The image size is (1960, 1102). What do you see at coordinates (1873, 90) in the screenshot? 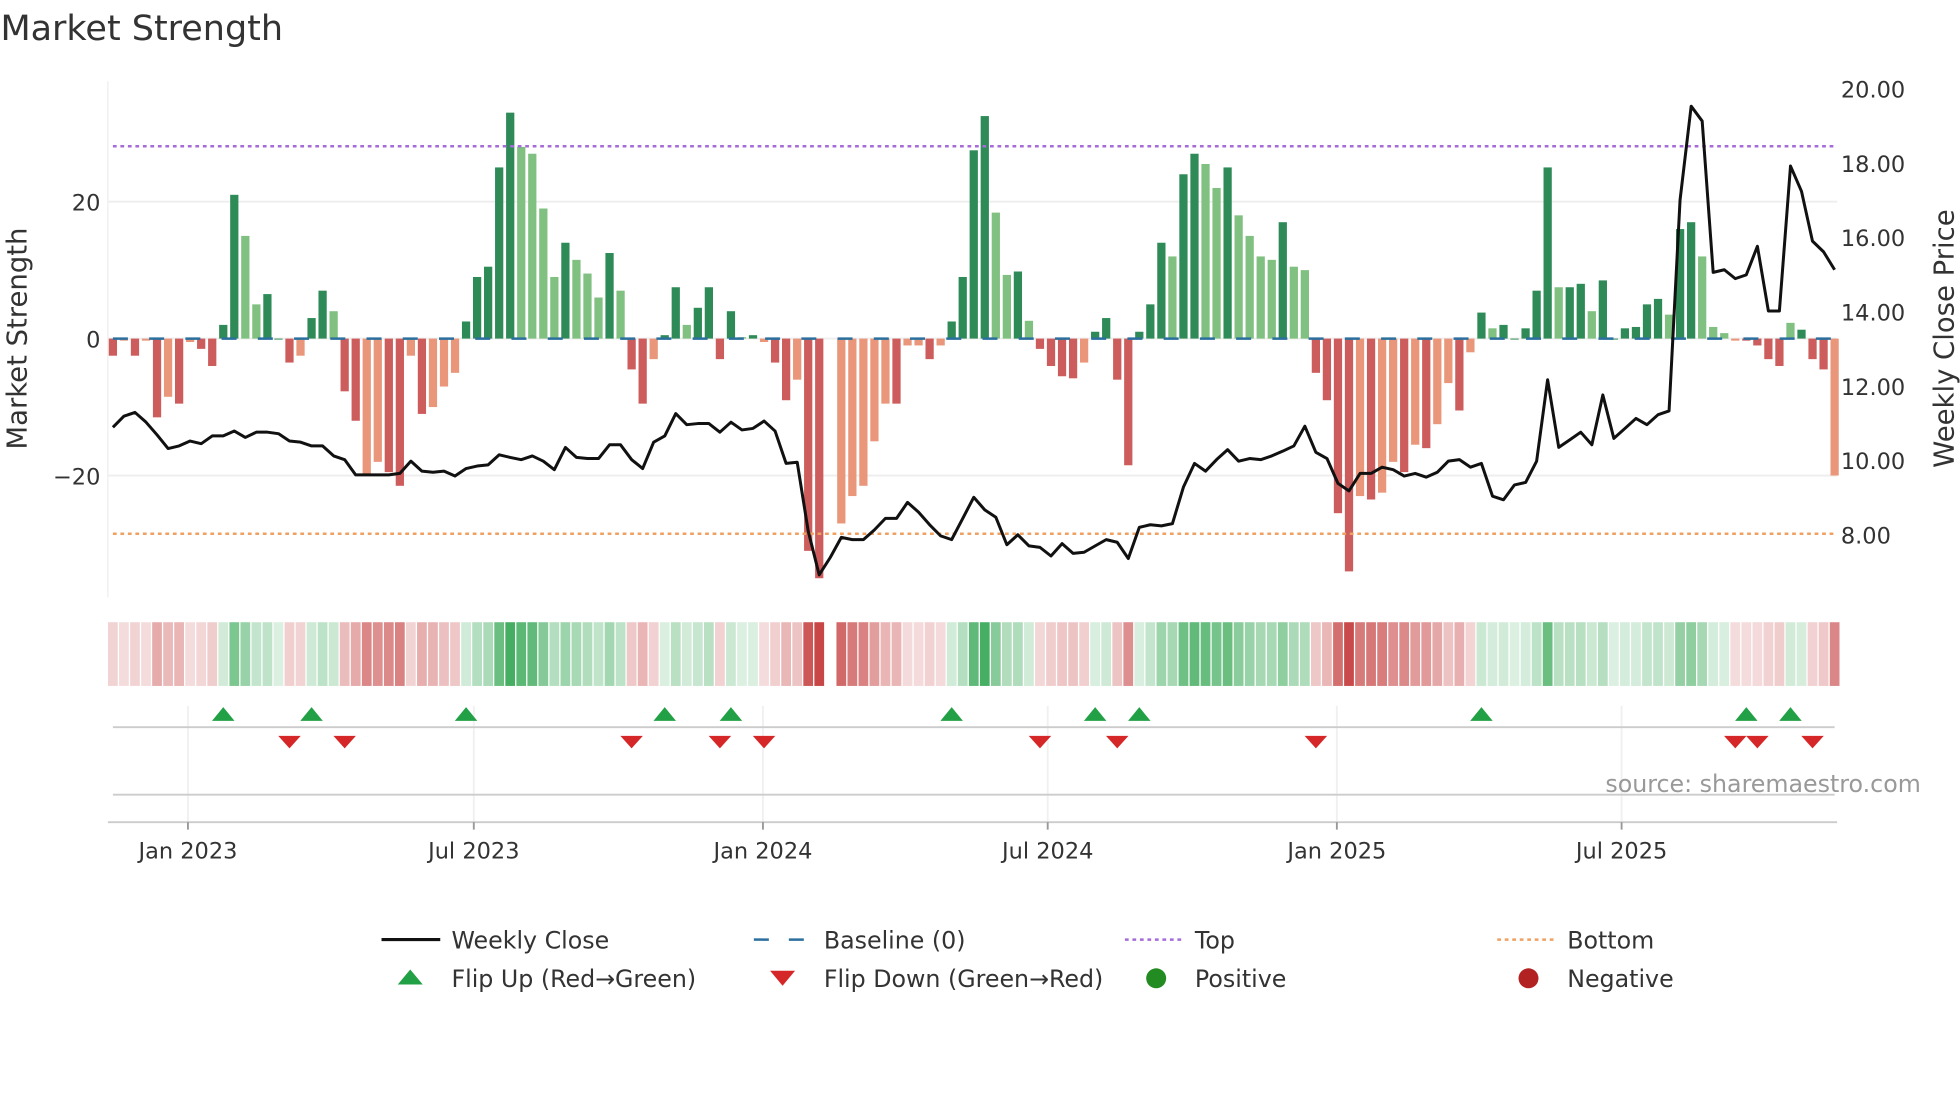
I see `right-tick-label: 20.00` at bounding box center [1873, 90].